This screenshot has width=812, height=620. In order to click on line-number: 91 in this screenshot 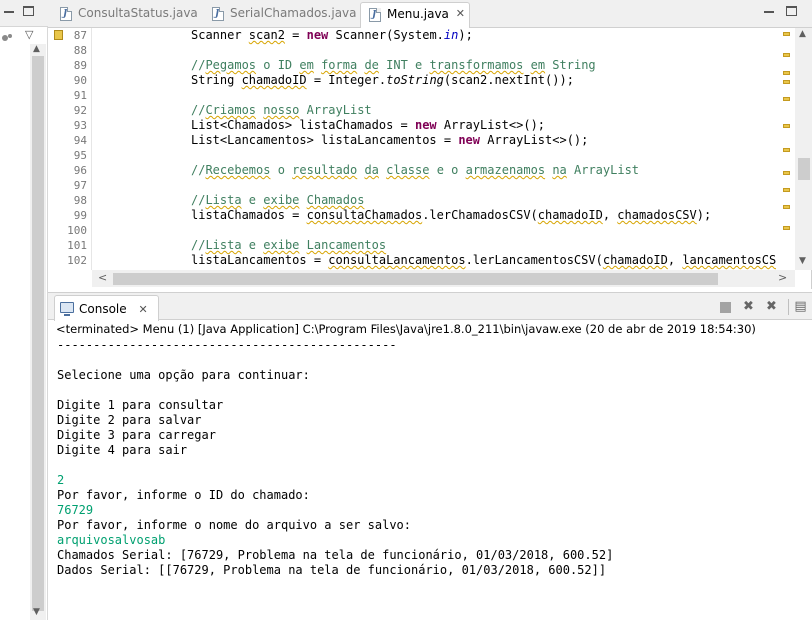, I will do `click(80, 95)`.